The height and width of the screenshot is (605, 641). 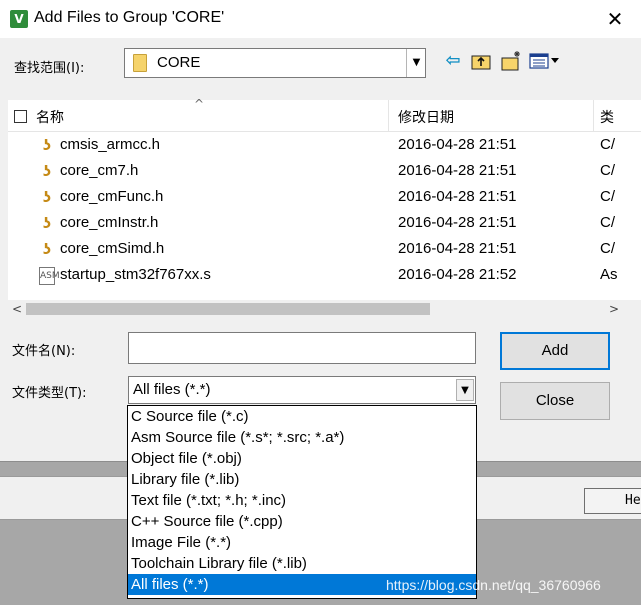 I want to click on file-row: ʖ core_cmInstr.h 2016-04-28 21:51 C/, so click(x=324, y=224).